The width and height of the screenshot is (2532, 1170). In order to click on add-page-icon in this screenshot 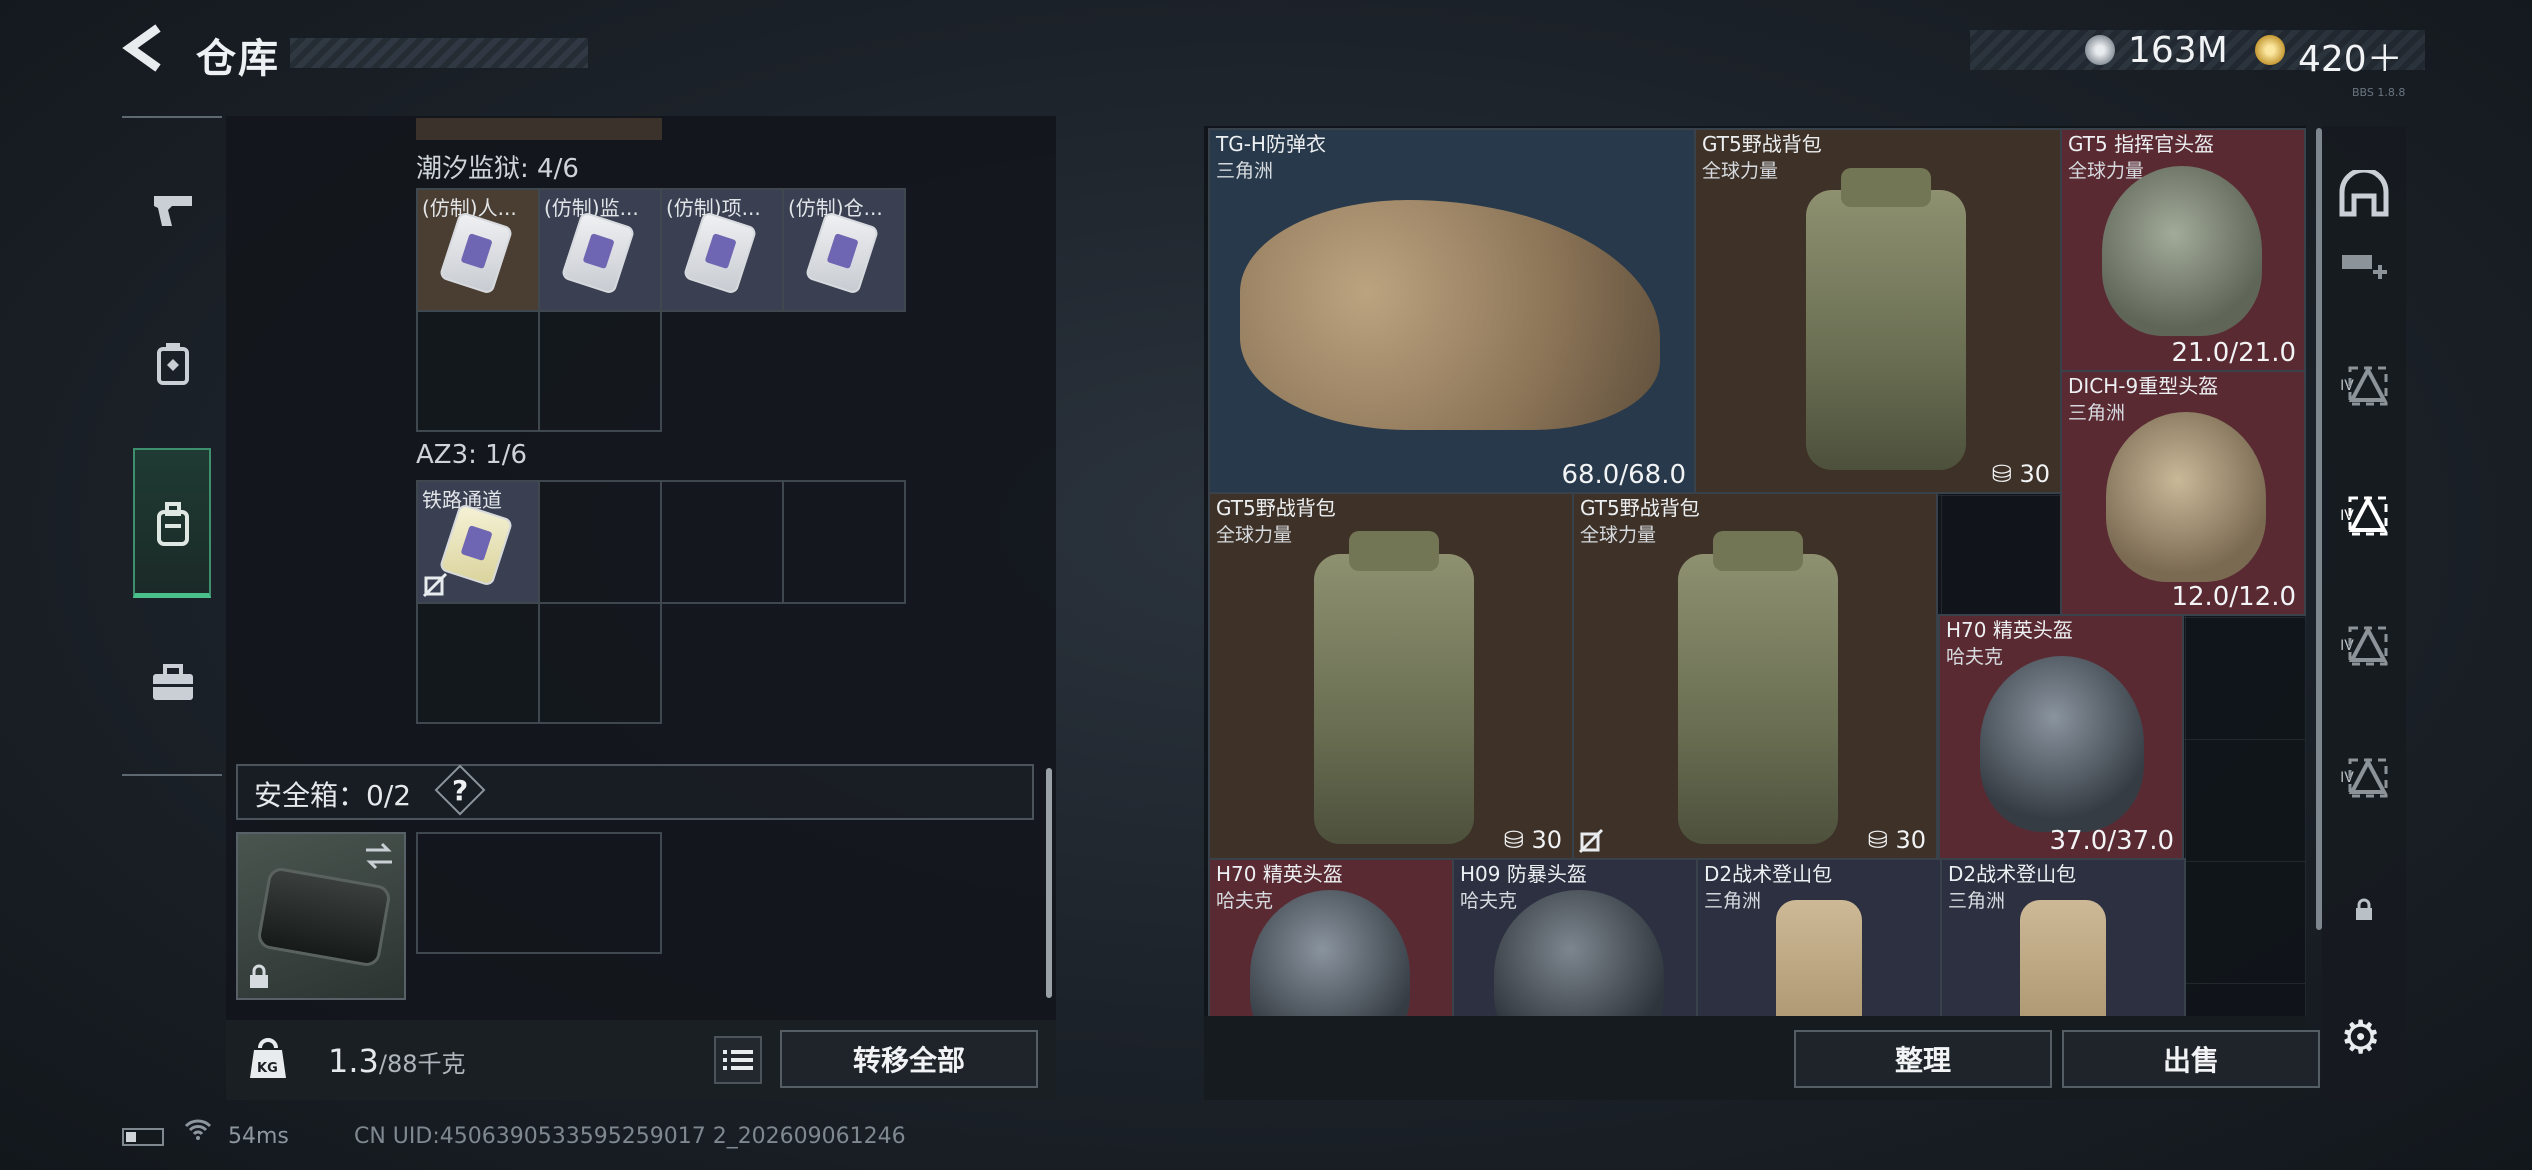, I will do `click(2364, 266)`.